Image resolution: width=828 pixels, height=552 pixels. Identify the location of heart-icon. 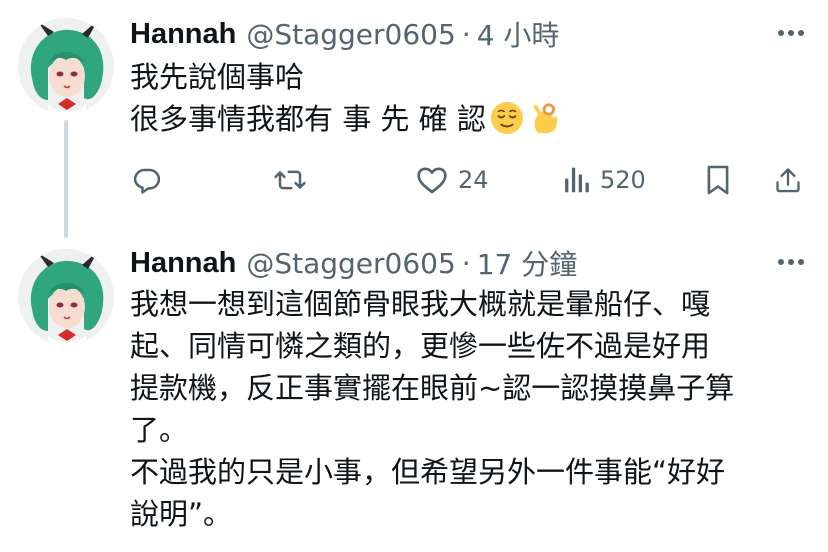
(432, 180).